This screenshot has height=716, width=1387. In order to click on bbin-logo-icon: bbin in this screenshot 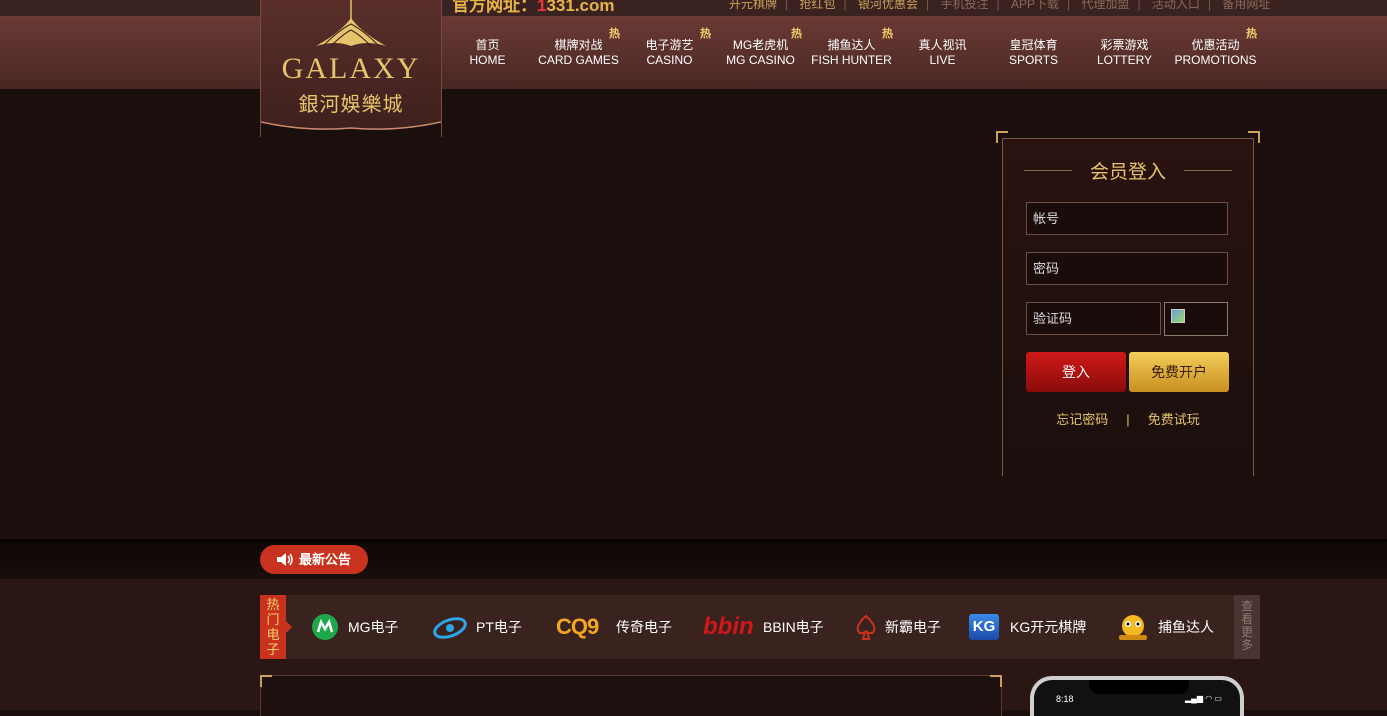, I will do `click(728, 626)`.